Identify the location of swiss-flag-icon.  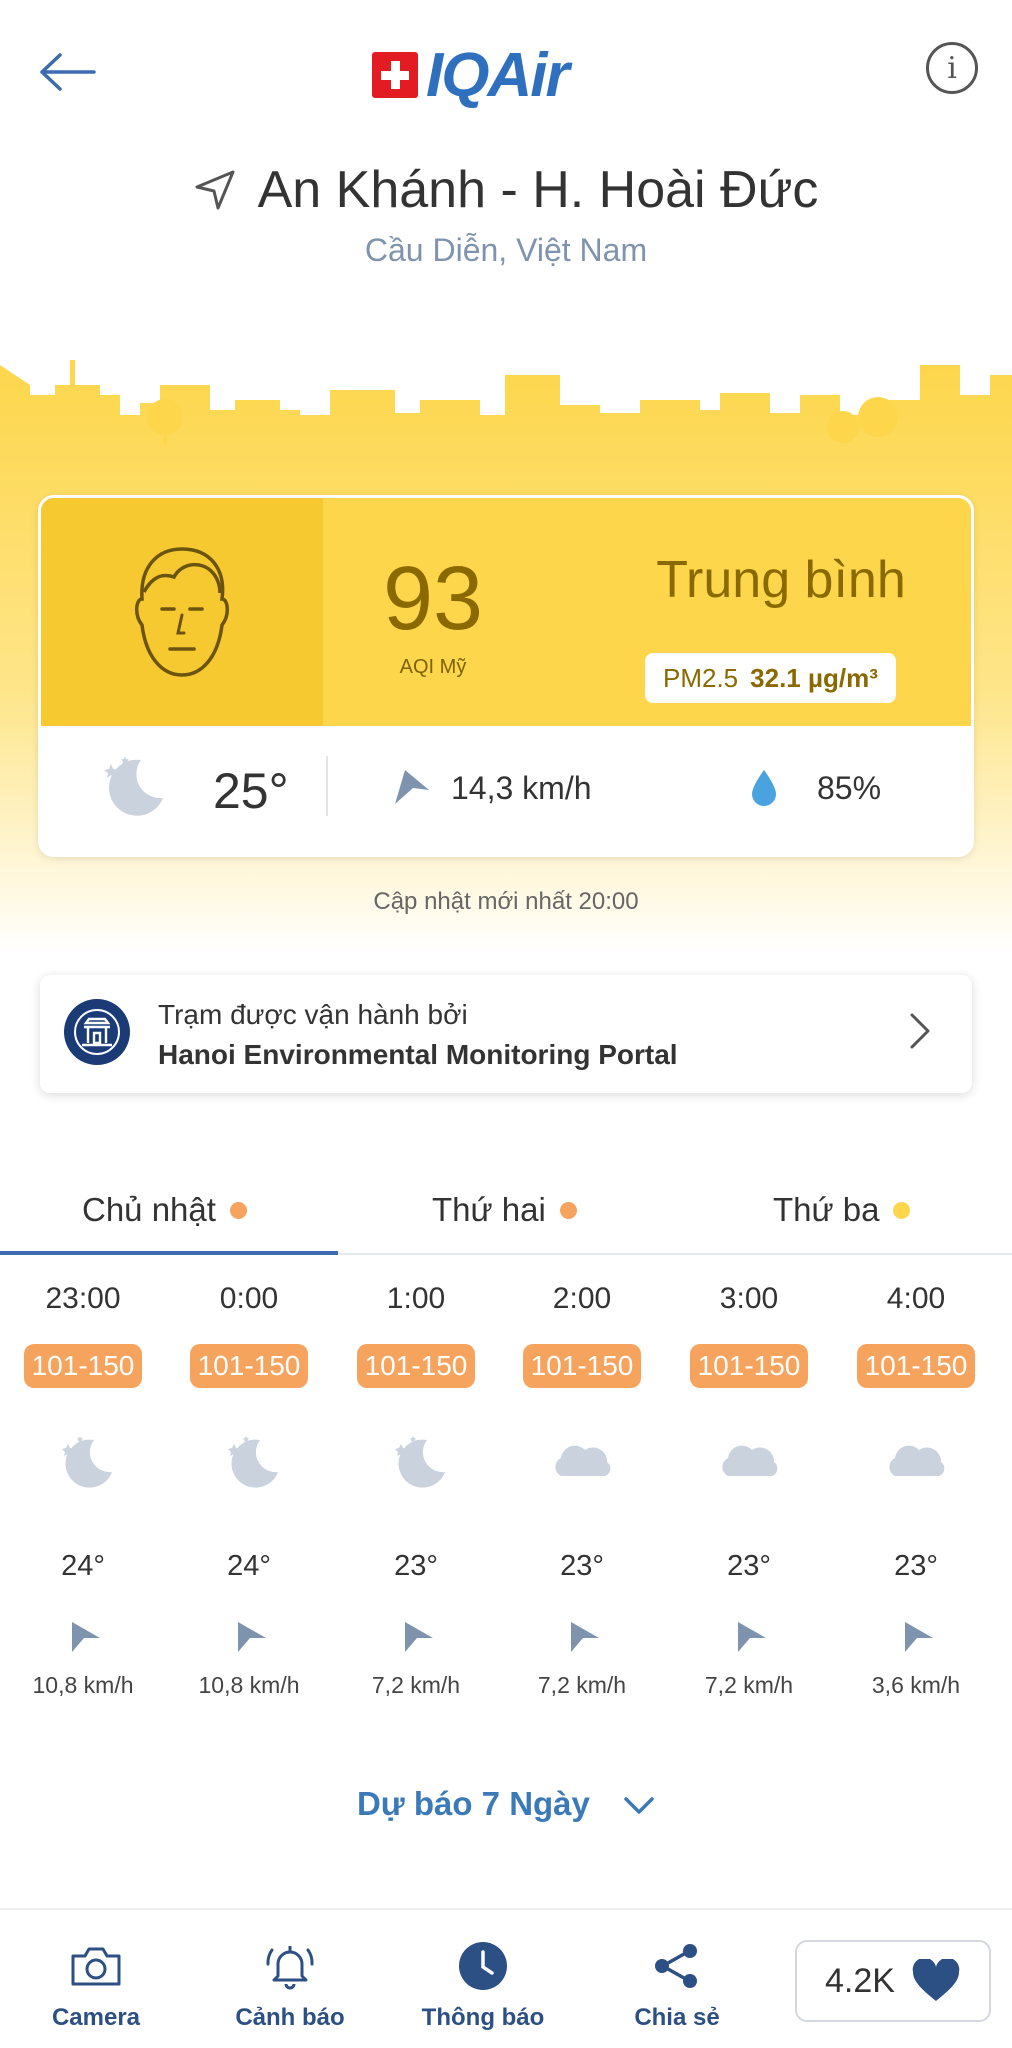
(395, 75).